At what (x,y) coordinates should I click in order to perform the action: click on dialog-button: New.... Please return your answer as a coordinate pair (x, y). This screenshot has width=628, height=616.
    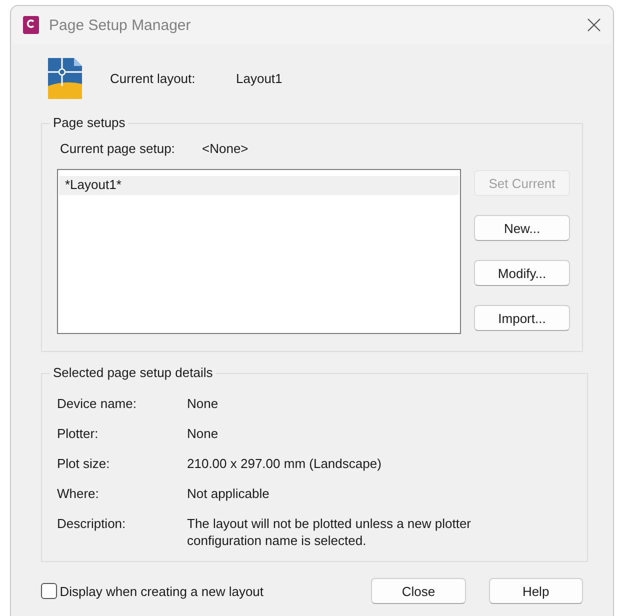
    Looking at the image, I should click on (522, 228).